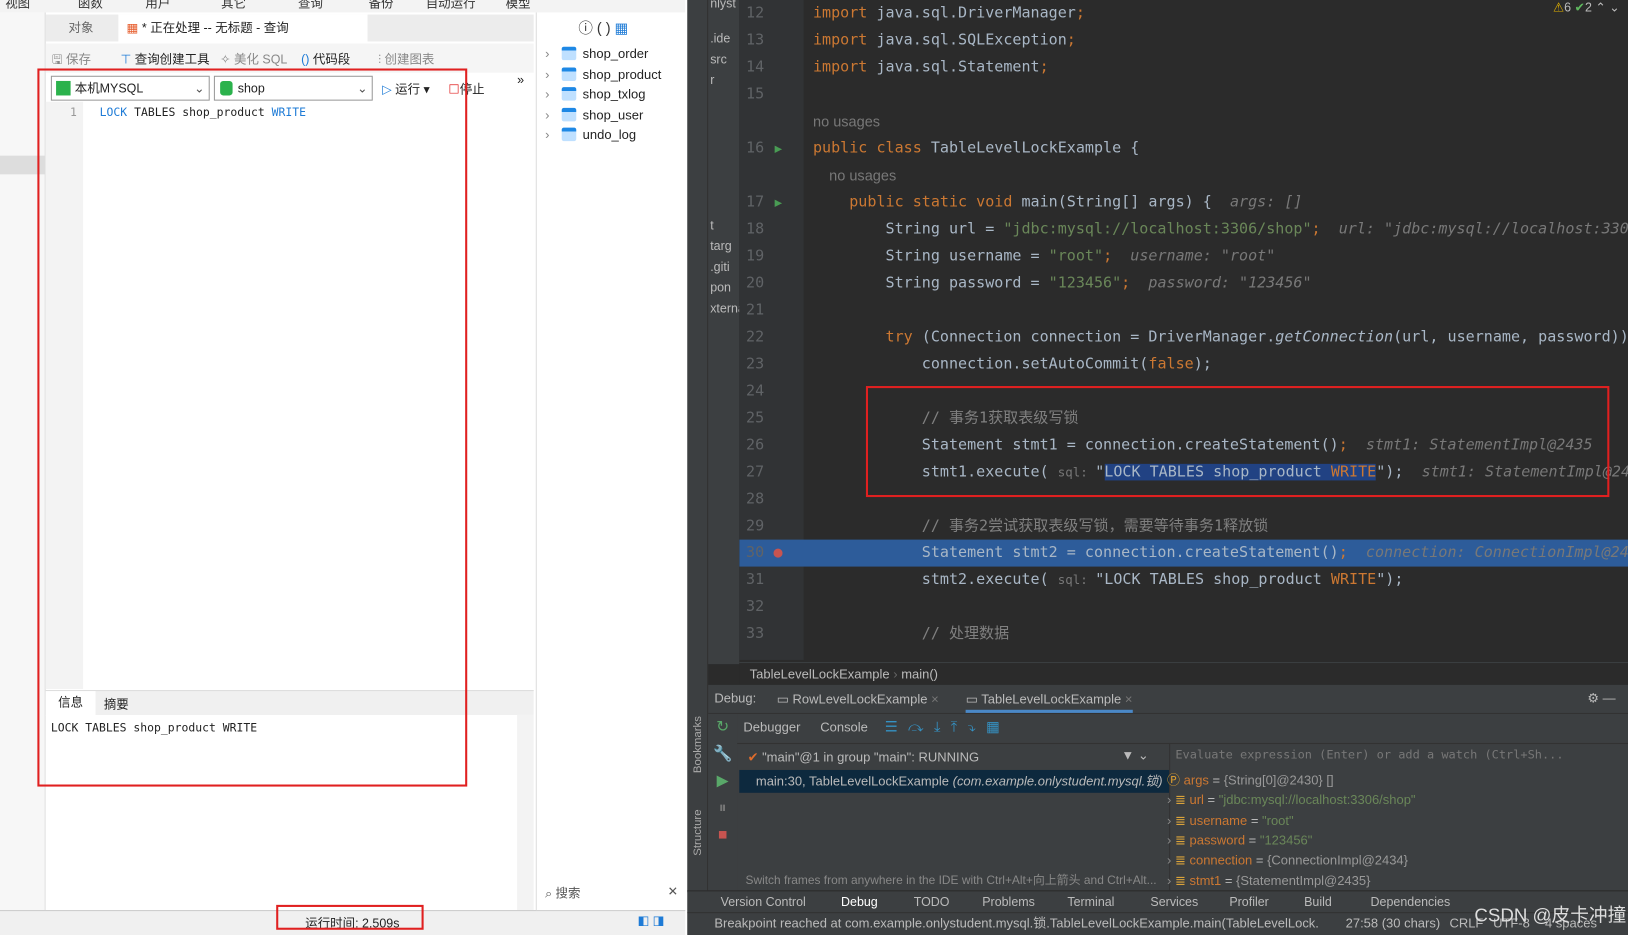  I want to click on tool-version-control: Version Control, so click(763, 901).